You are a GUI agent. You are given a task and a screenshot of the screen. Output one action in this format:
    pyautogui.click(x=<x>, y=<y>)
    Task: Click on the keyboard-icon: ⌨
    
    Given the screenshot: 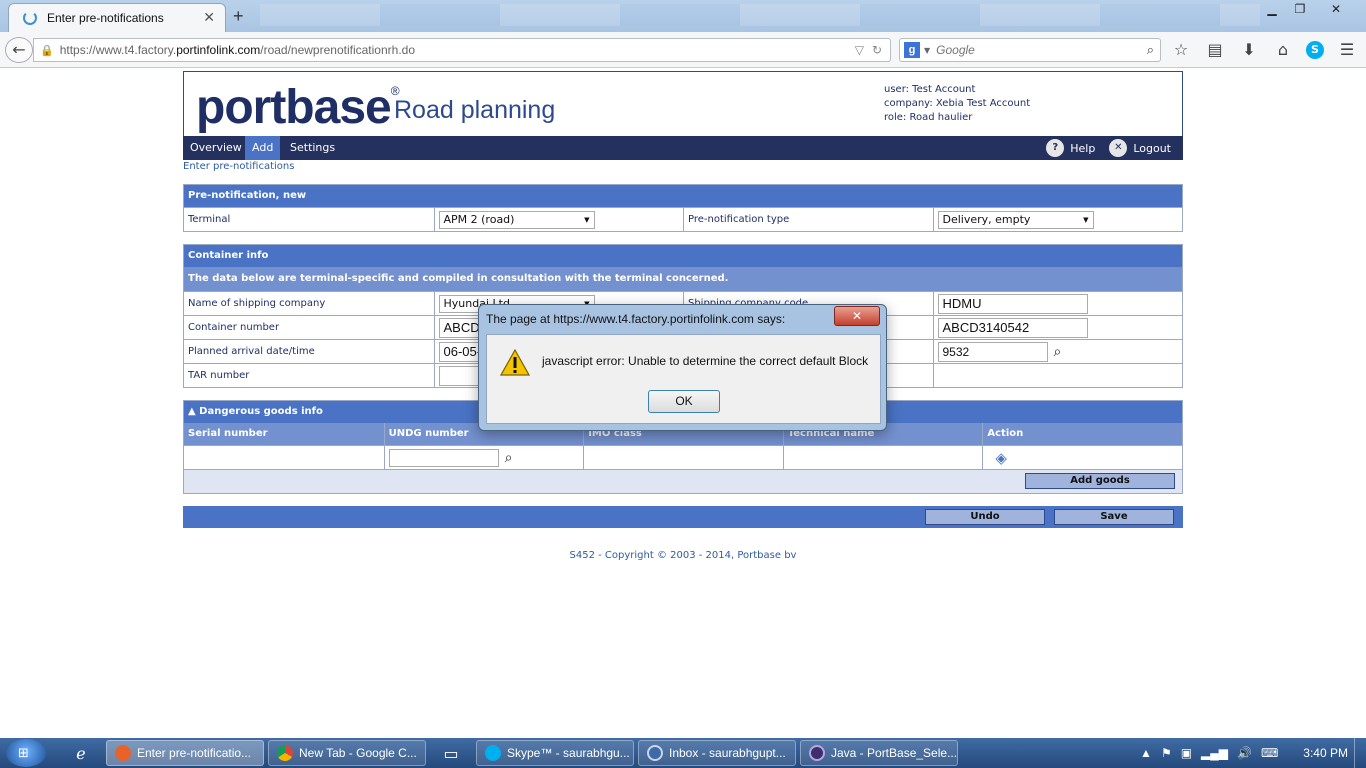 What is the action you would take?
    pyautogui.click(x=1269, y=753)
    